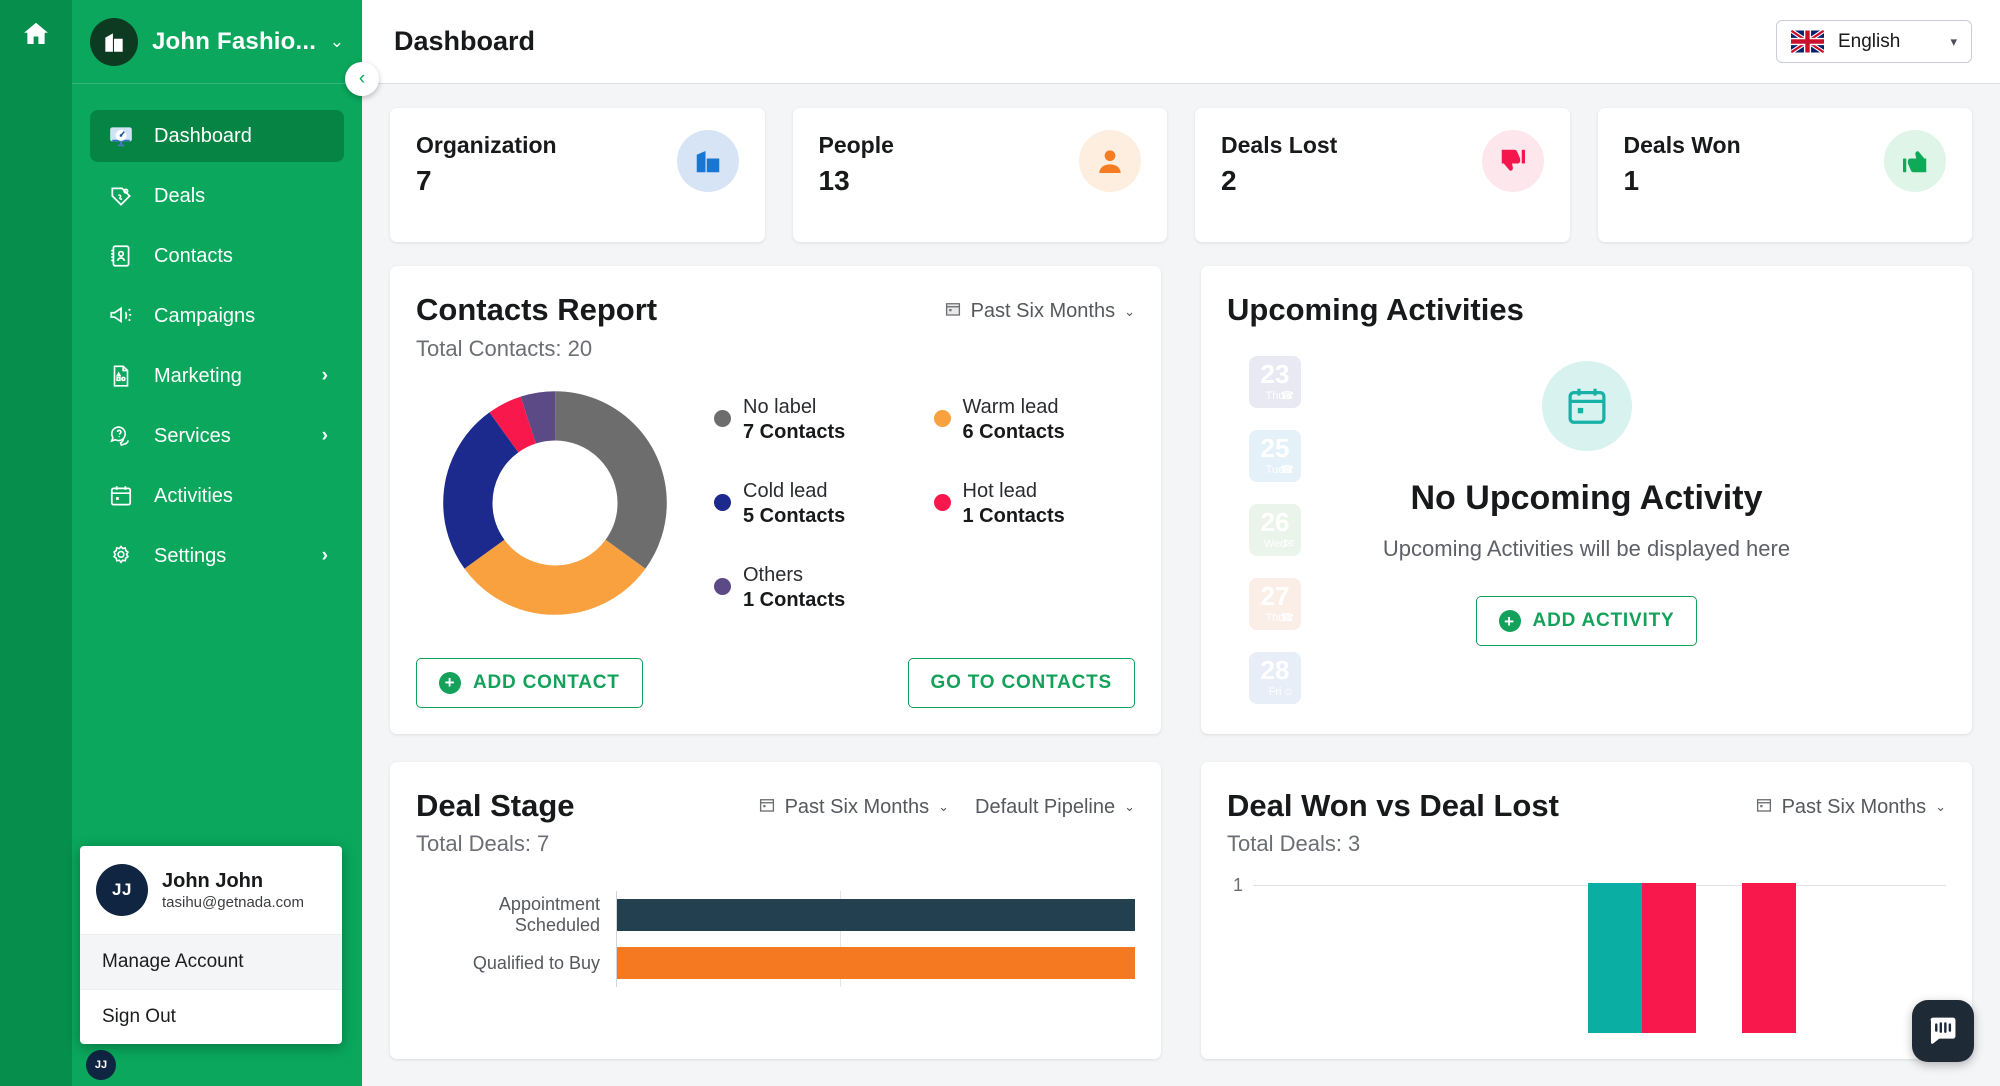 The height and width of the screenshot is (1086, 2000). What do you see at coordinates (1055, 807) in the screenshot?
I see `filter-pipeline: Default Pipeline ⌄` at bounding box center [1055, 807].